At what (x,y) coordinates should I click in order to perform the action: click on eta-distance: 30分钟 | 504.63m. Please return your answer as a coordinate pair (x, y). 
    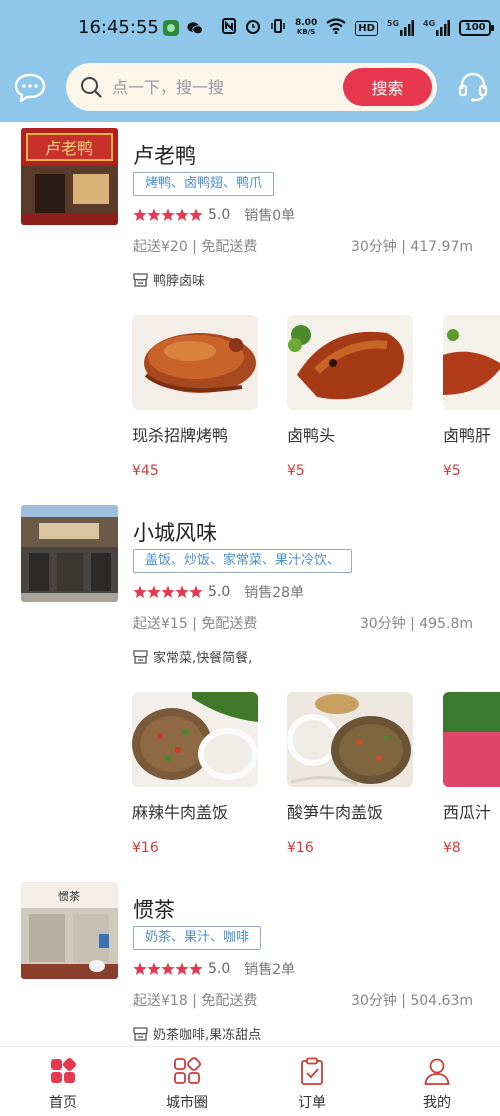
    Looking at the image, I should click on (411, 1001).